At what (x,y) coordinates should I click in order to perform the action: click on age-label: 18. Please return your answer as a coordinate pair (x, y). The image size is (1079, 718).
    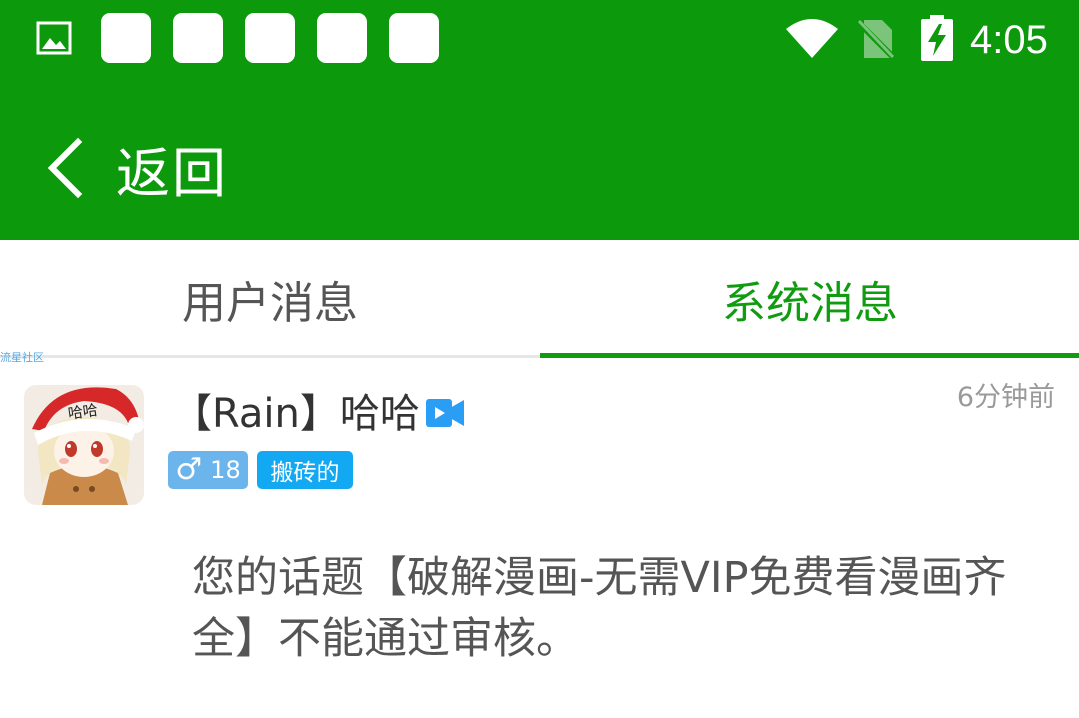
    Looking at the image, I should click on (225, 470).